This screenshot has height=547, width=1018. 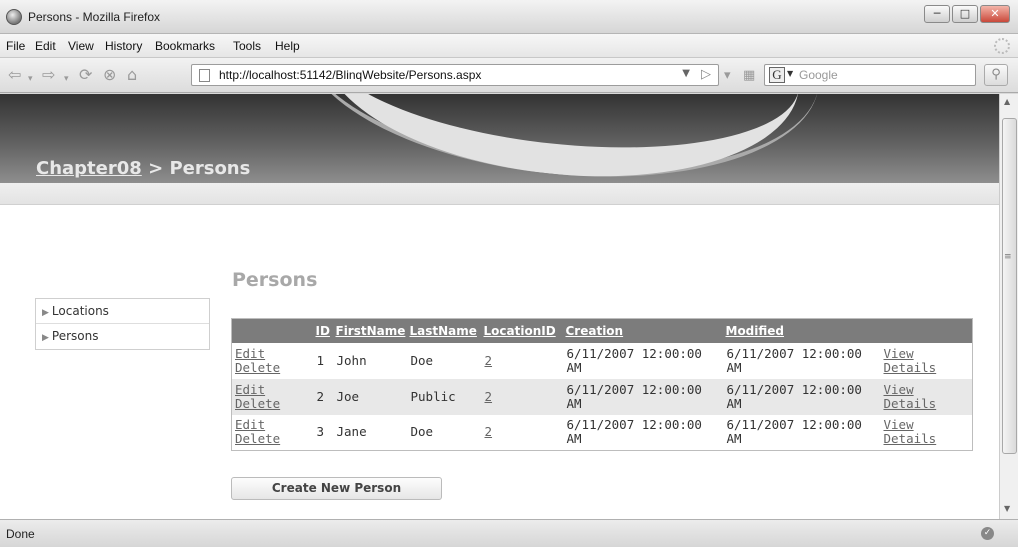 What do you see at coordinates (30, 79) in the screenshot?
I see `back-dropdown-icon: ▾` at bounding box center [30, 79].